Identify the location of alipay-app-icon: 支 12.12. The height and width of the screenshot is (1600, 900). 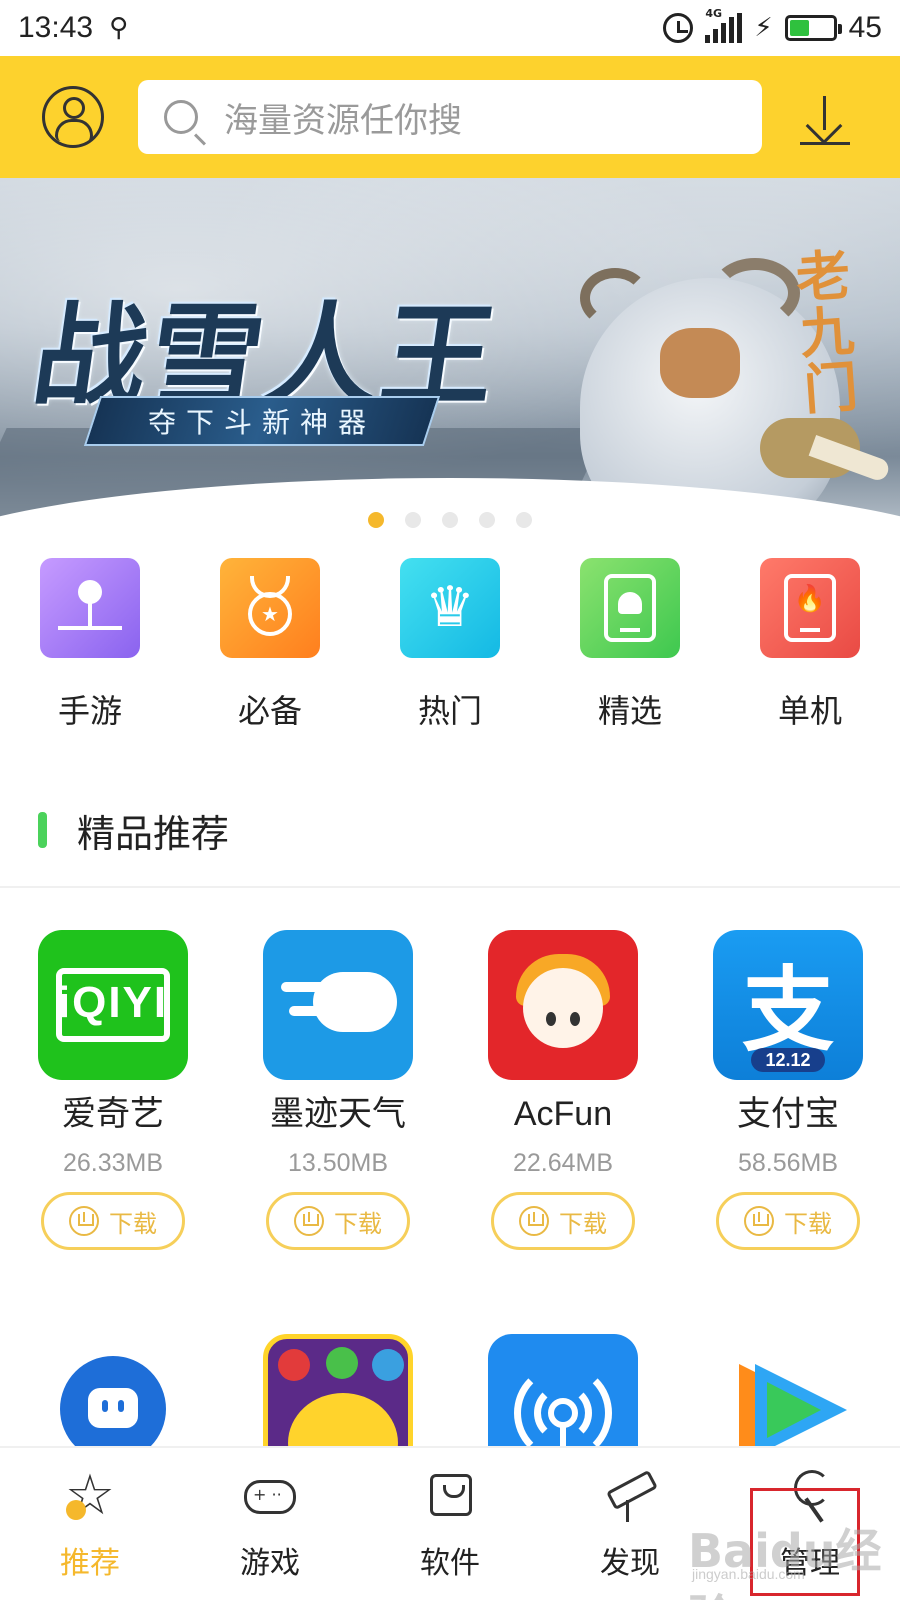
(788, 1005).